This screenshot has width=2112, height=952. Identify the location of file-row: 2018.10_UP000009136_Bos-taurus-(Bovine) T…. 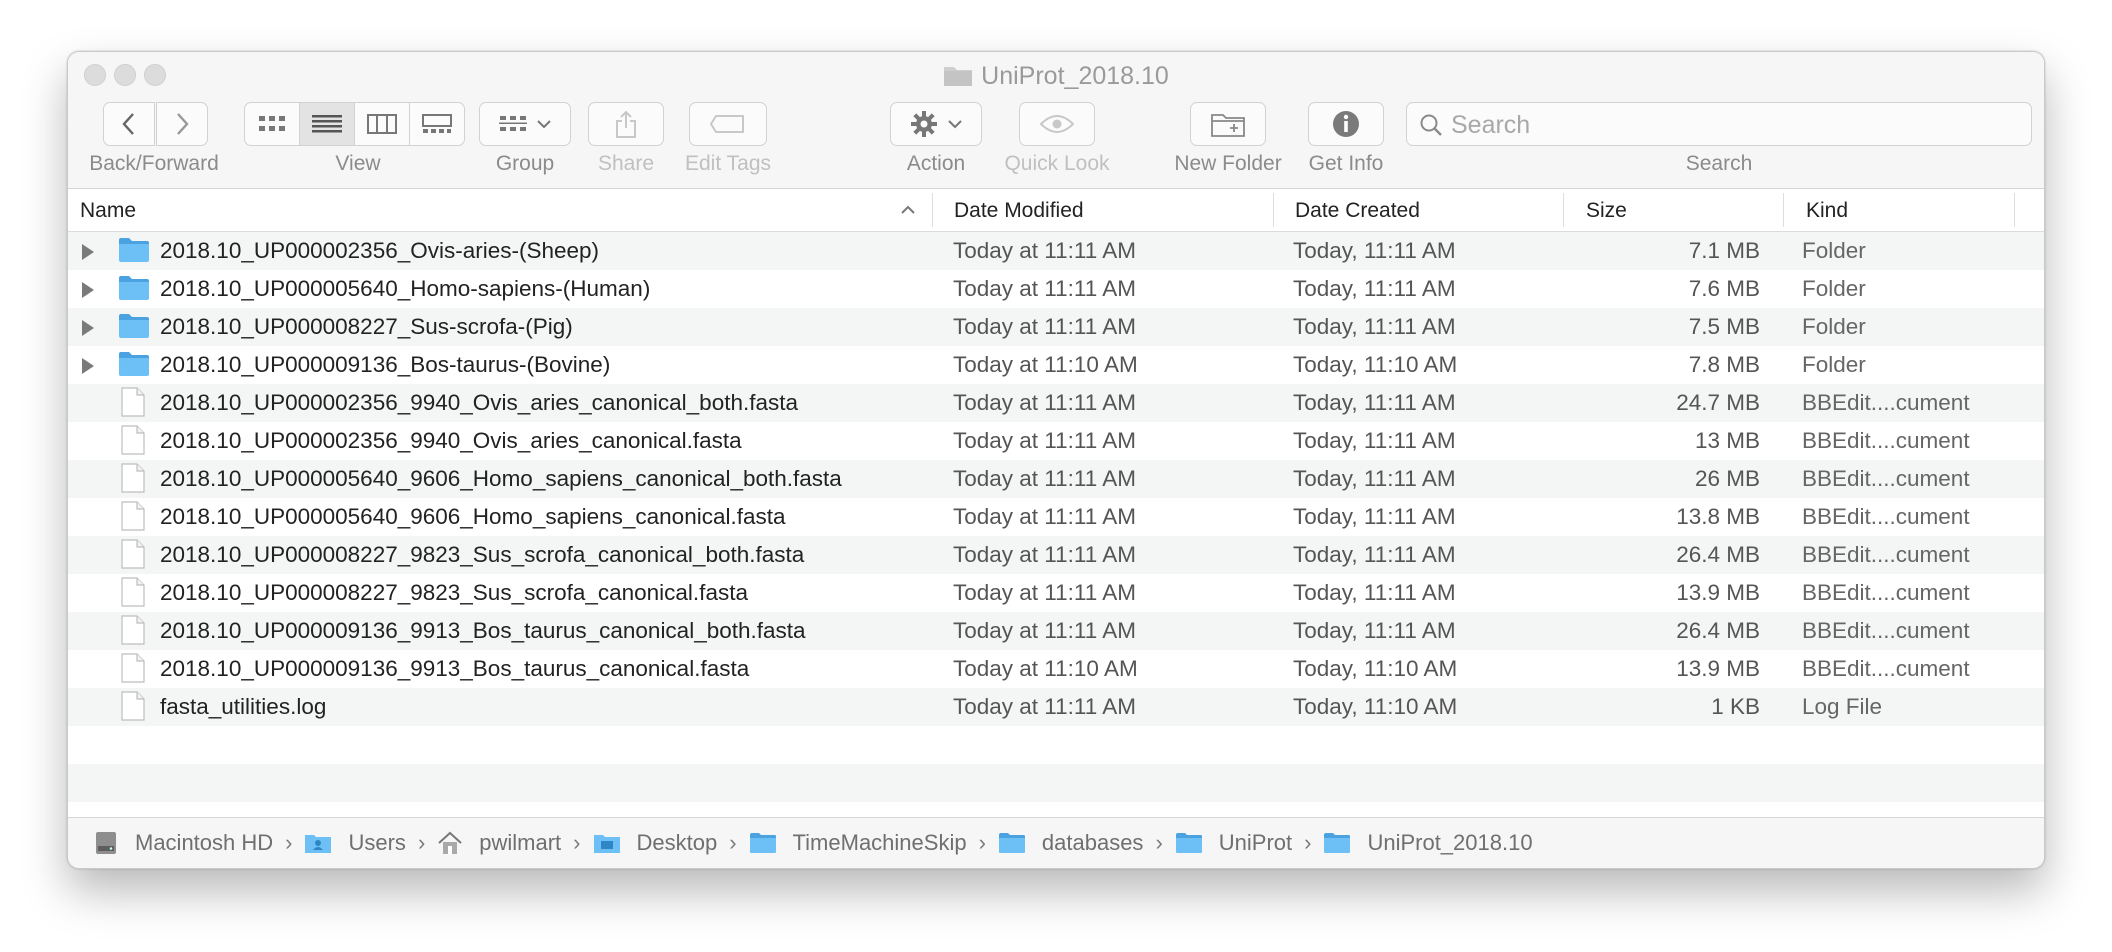
(1056, 365).